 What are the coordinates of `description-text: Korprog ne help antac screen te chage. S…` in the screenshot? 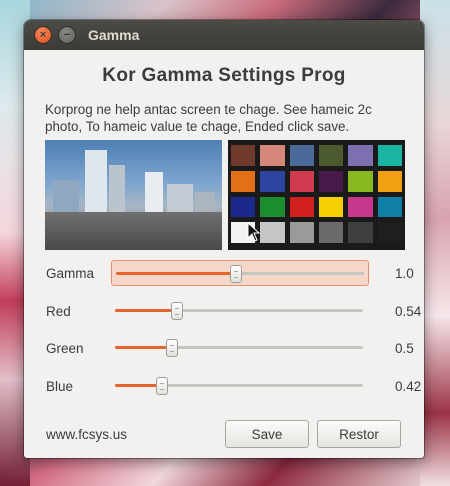 It's located at (208, 118).